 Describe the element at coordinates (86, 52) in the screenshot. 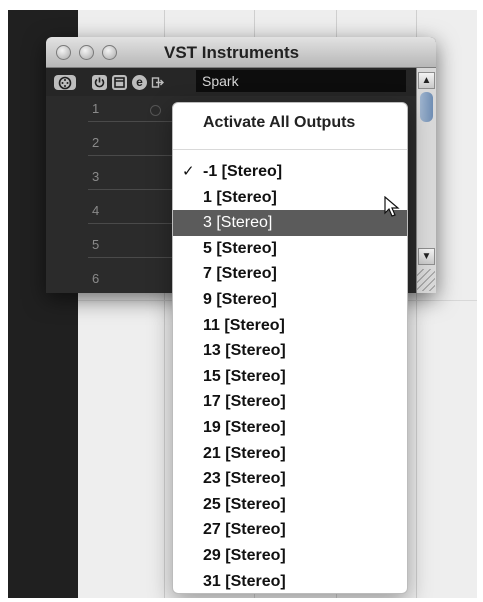

I see `minimize-window-button` at that location.